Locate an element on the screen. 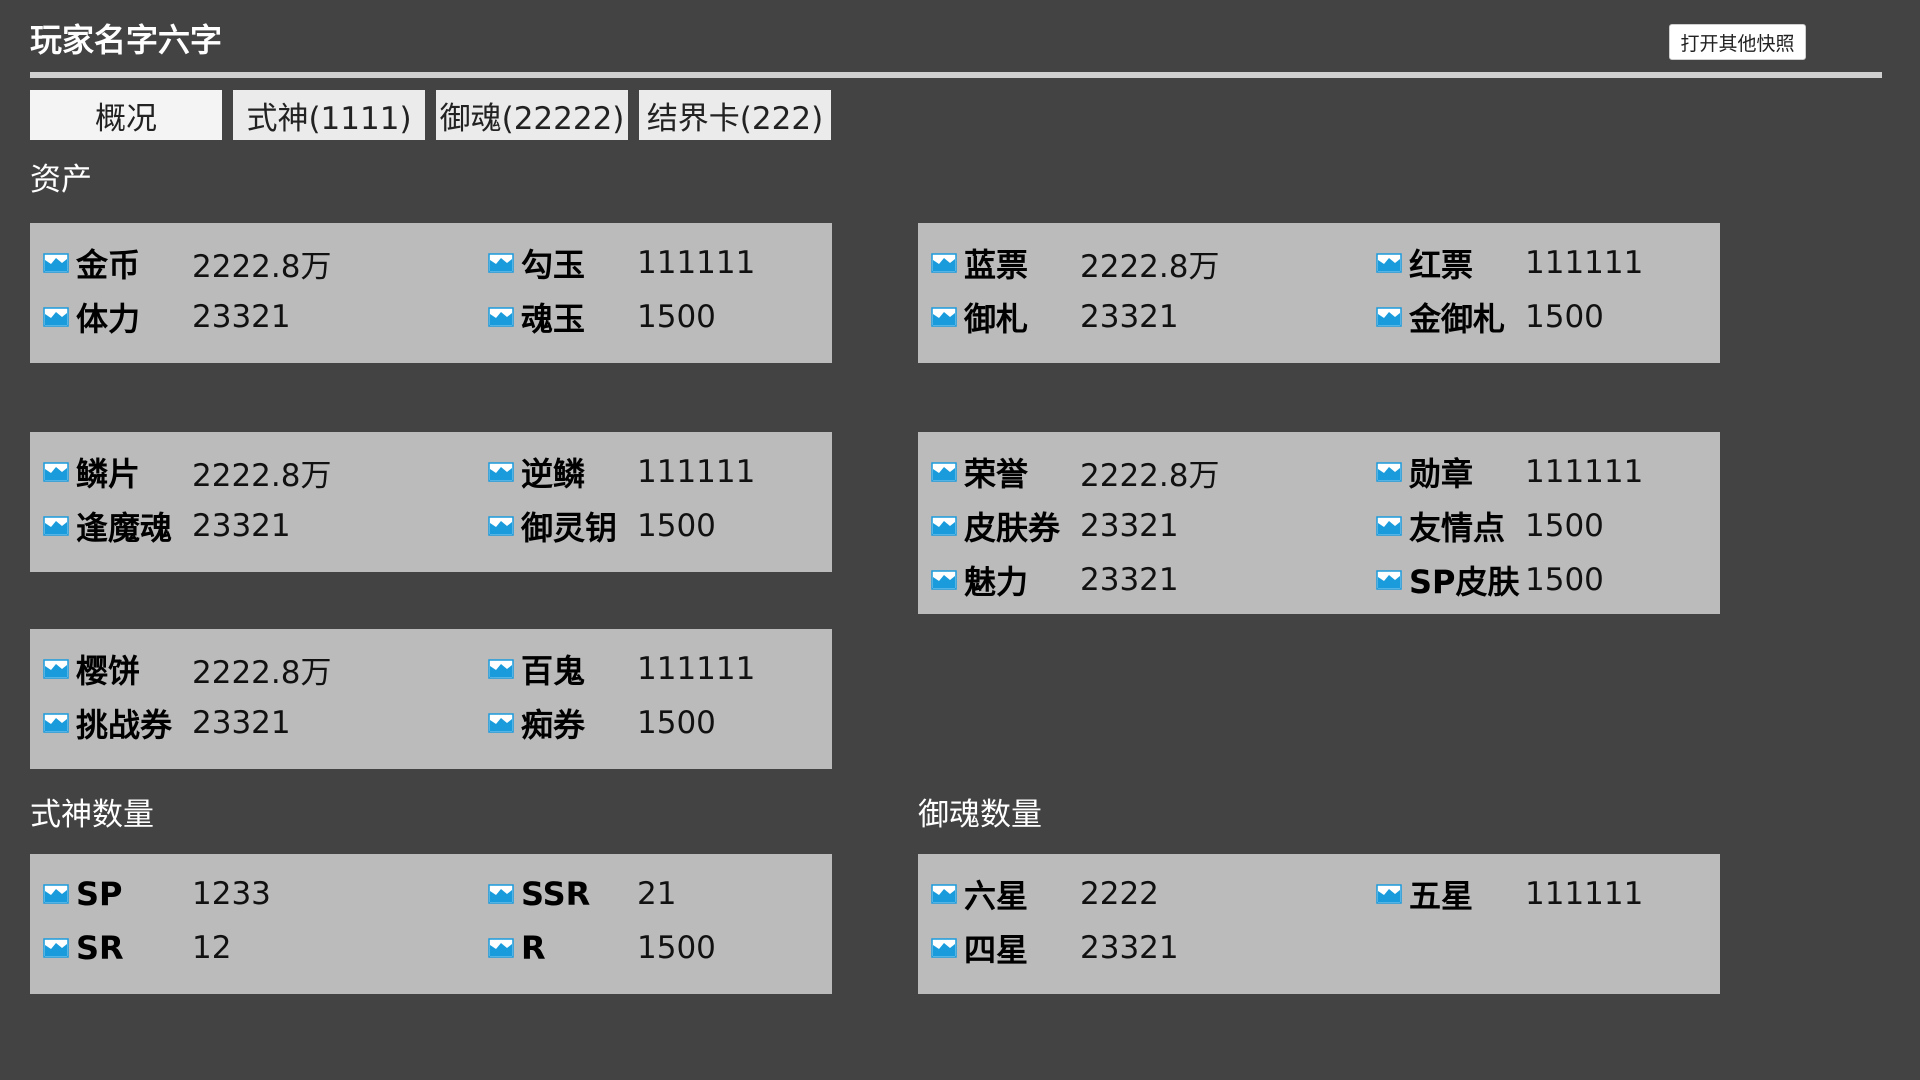 The image size is (1920, 1080). stat-item: 逆鳞 111111 is located at coordinates (621, 472).